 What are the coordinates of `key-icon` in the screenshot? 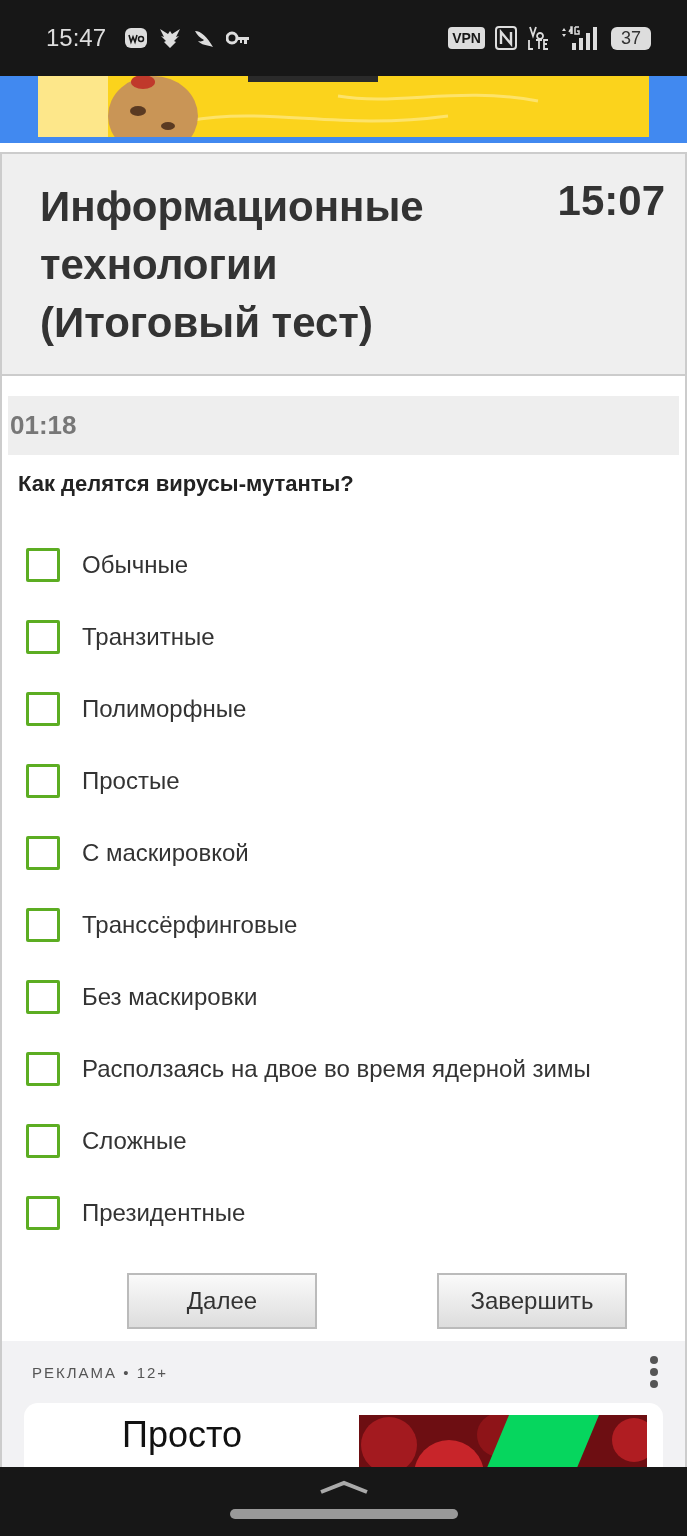 It's located at (238, 38).